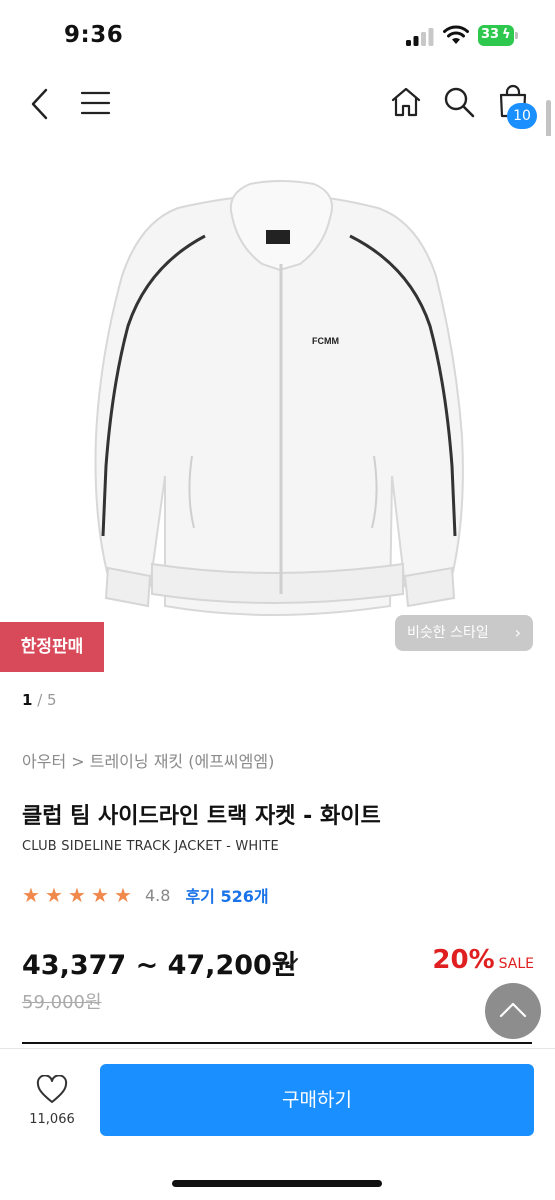 This screenshot has width=555, height=1200. I want to click on chevron-right-icon: ›, so click(517, 632).